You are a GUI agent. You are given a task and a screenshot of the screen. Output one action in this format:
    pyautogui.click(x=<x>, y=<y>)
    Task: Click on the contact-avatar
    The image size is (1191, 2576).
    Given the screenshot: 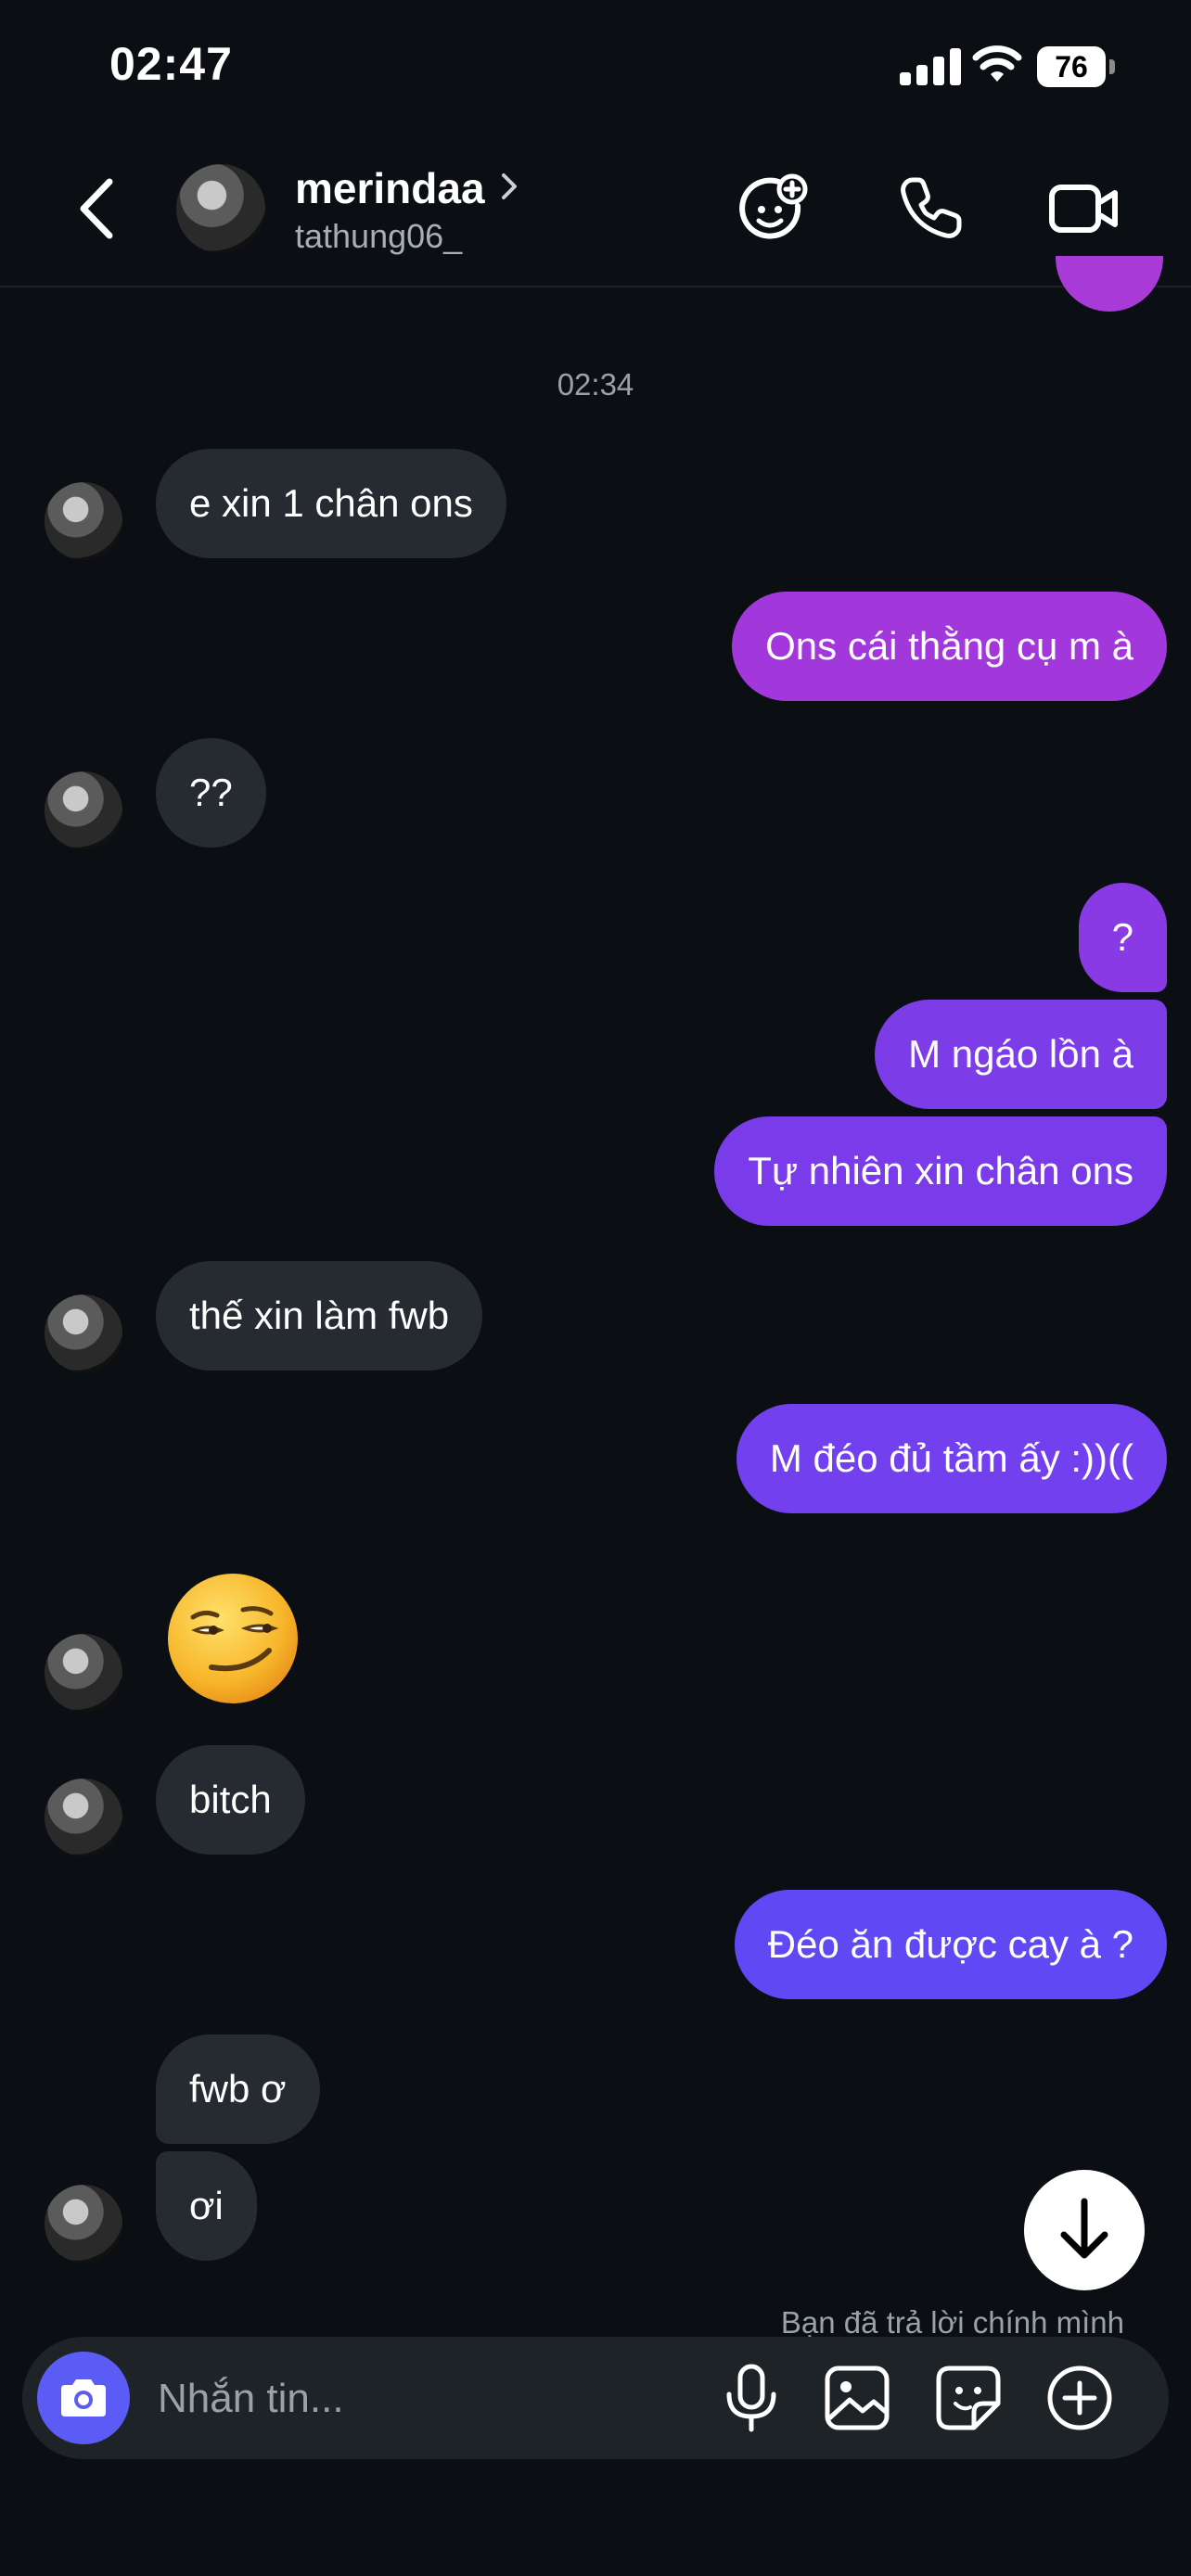 What is the action you would take?
    pyautogui.click(x=220, y=208)
    